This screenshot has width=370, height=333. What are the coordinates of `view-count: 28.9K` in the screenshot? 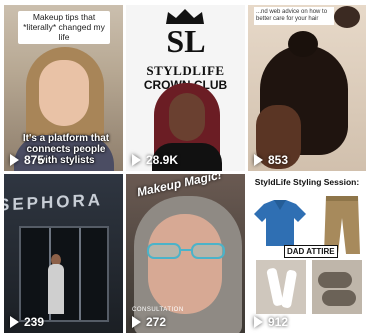 It's located at (155, 160).